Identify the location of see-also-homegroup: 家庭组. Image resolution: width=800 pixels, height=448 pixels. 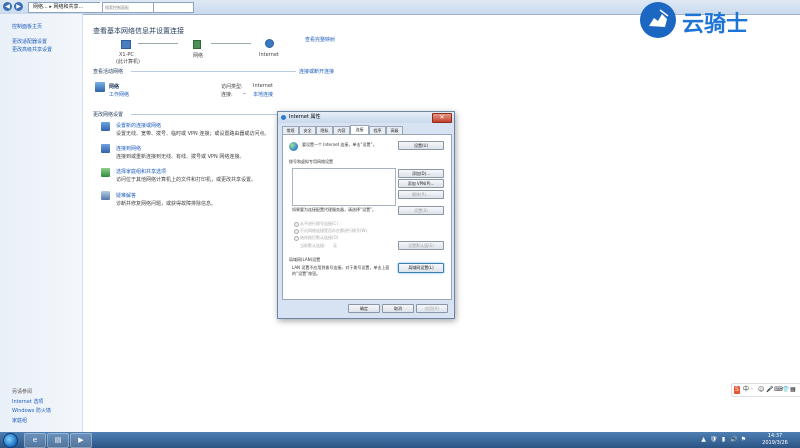
(19, 420).